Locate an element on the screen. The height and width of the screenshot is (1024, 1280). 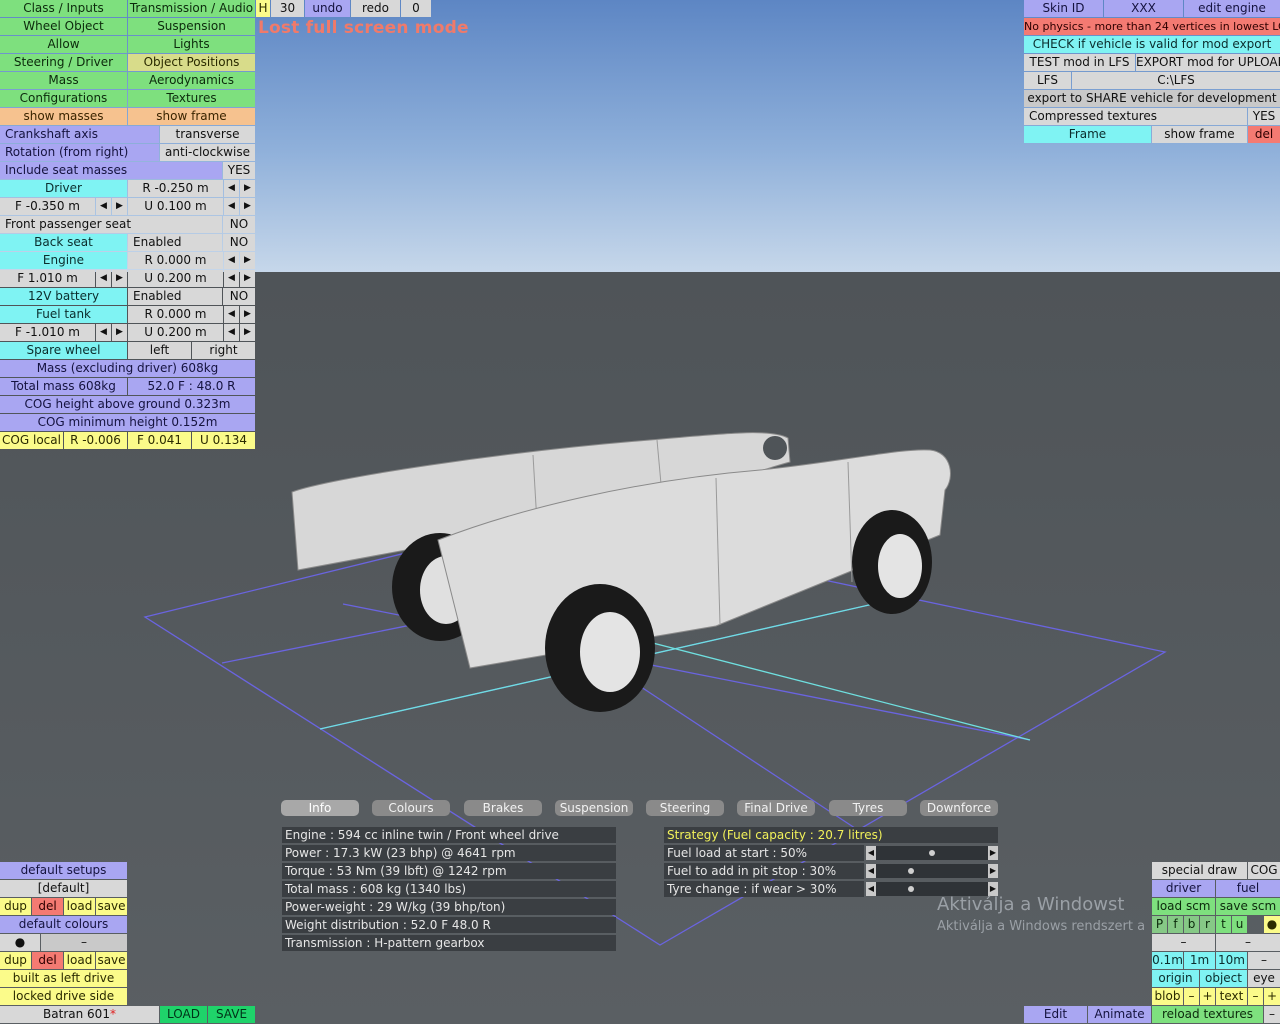
distance-dash: – is located at coordinates (1264, 960).